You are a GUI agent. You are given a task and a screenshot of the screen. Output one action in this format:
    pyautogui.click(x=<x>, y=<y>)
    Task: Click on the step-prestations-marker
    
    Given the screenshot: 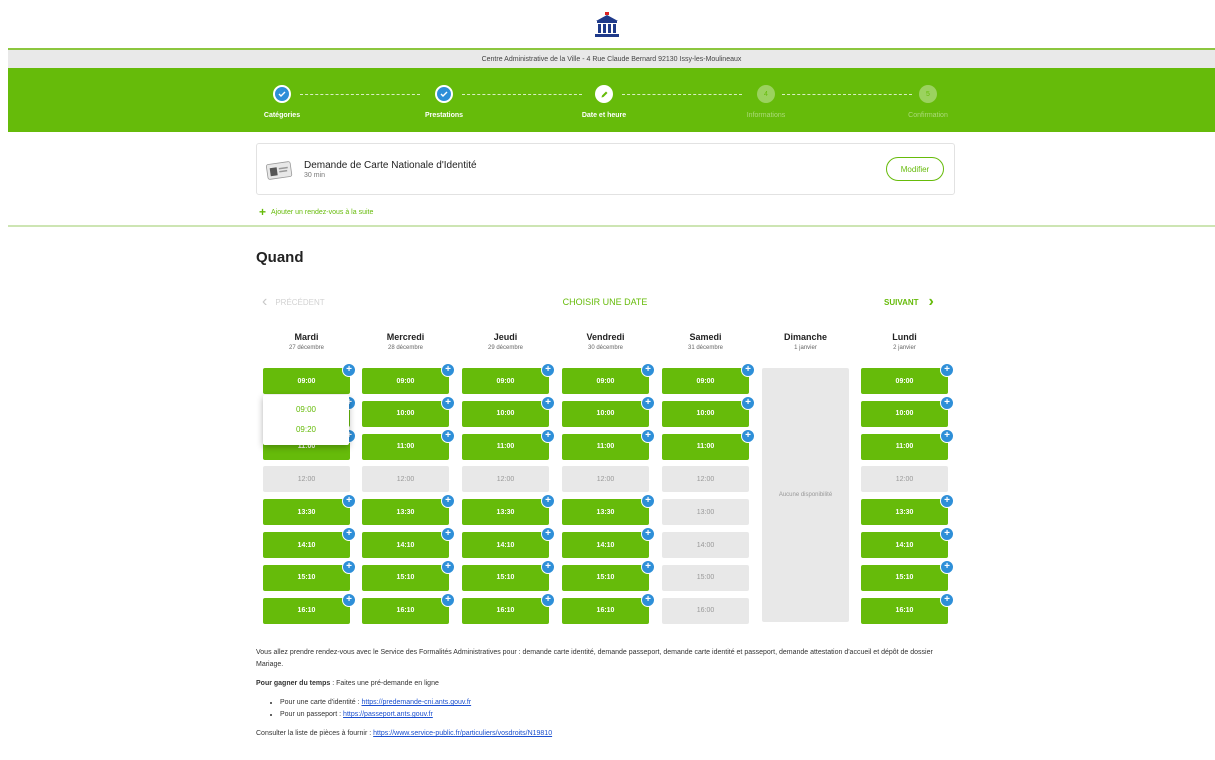 What is the action you would take?
    pyautogui.click(x=444, y=94)
    